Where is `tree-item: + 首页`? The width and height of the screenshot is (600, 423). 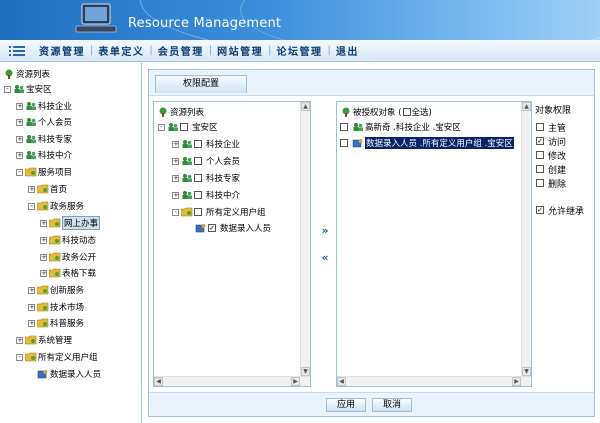
tree-item: + 首页 is located at coordinates (47, 189).